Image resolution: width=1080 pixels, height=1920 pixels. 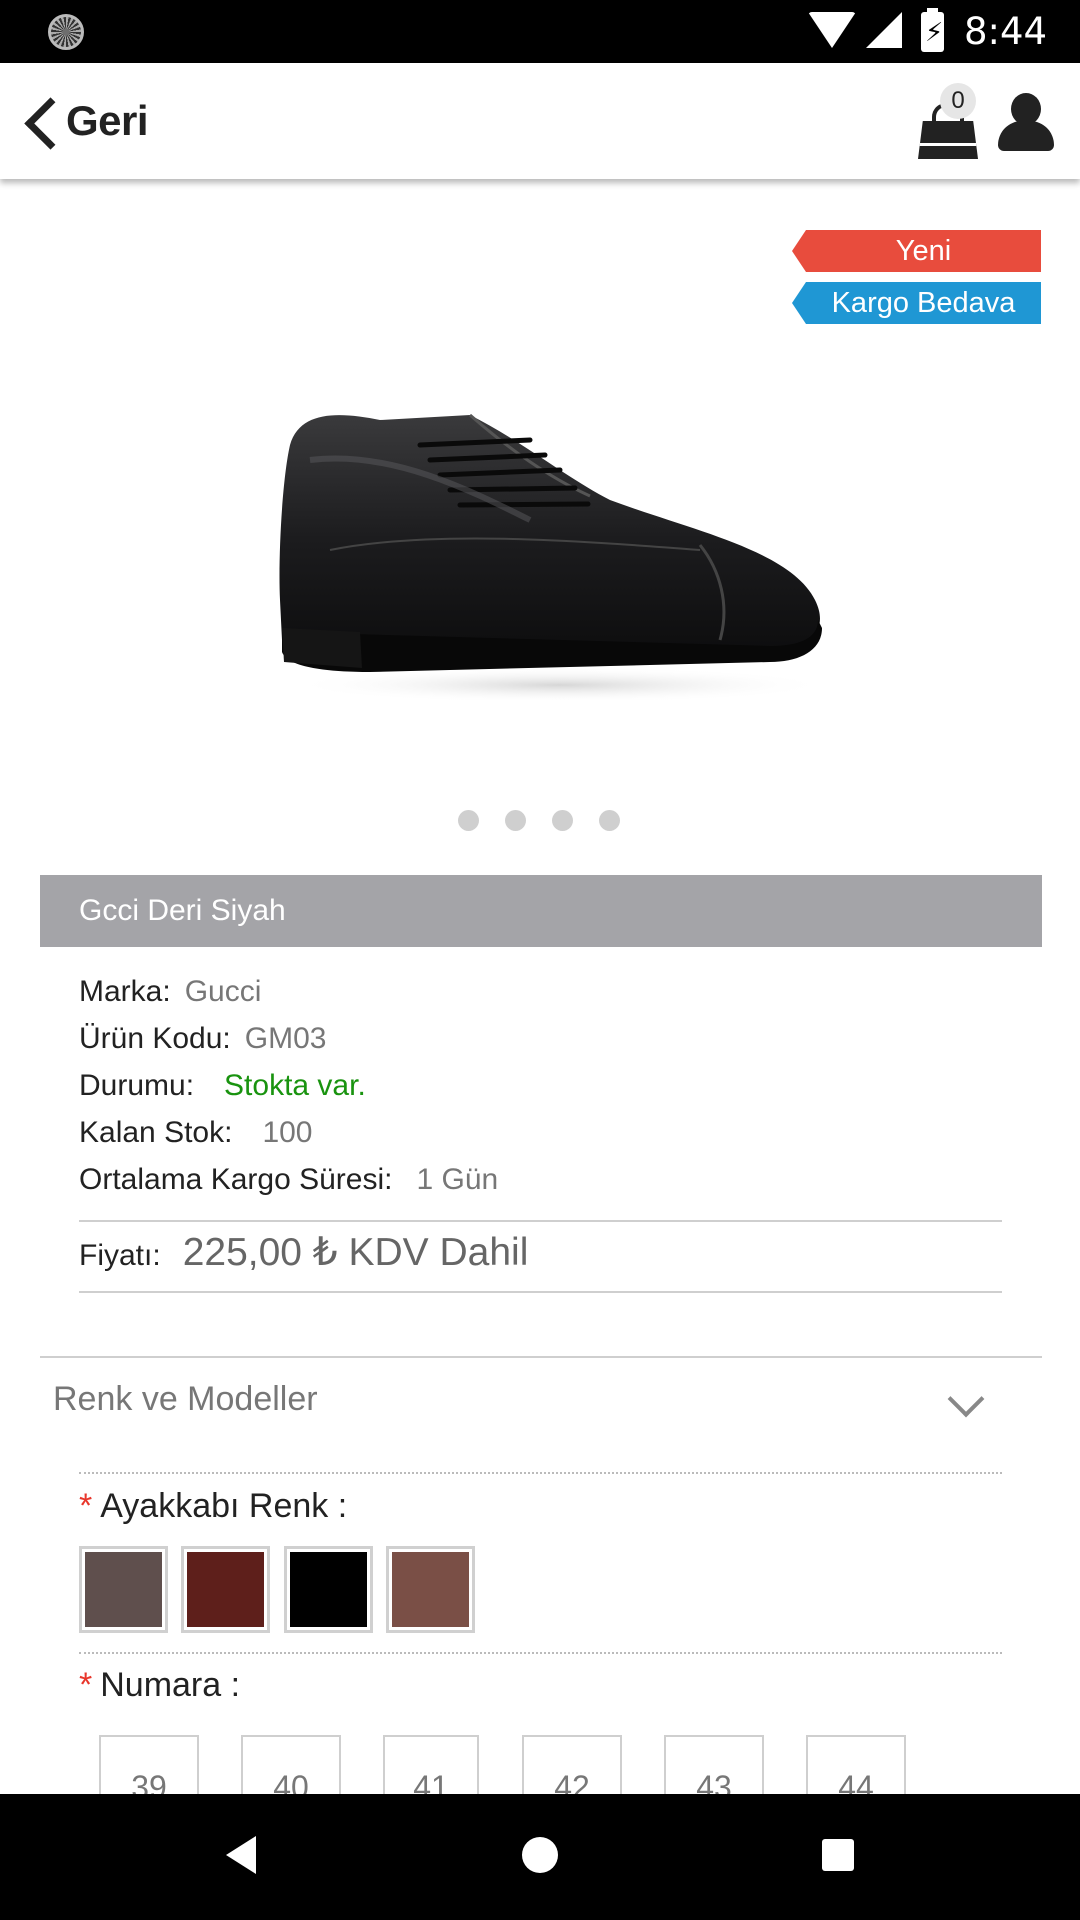 I want to click on stock-status-row: Durumu: Stokta var., so click(x=222, y=1086).